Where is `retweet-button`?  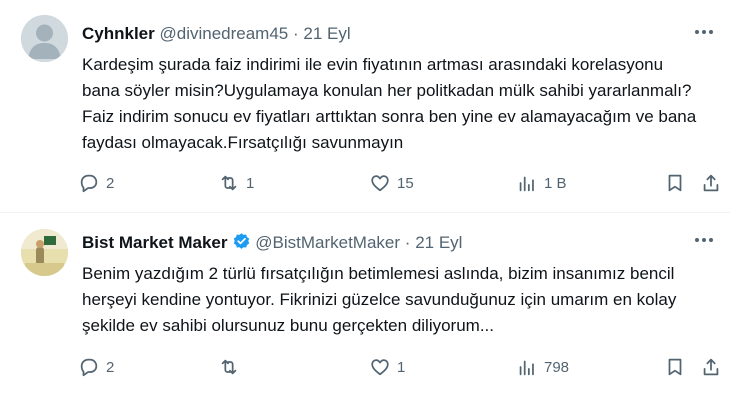 retweet-button is located at coordinates (232, 367).